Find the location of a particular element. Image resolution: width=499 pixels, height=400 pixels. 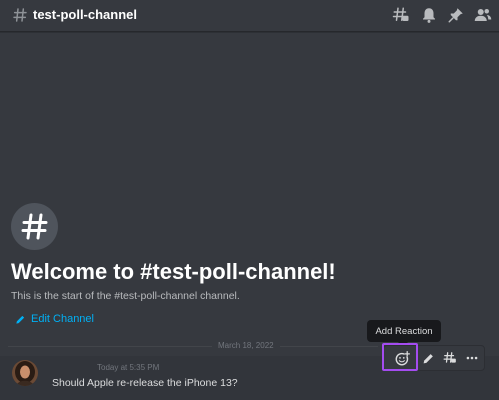

hashtag-large-icon is located at coordinates (34, 226).